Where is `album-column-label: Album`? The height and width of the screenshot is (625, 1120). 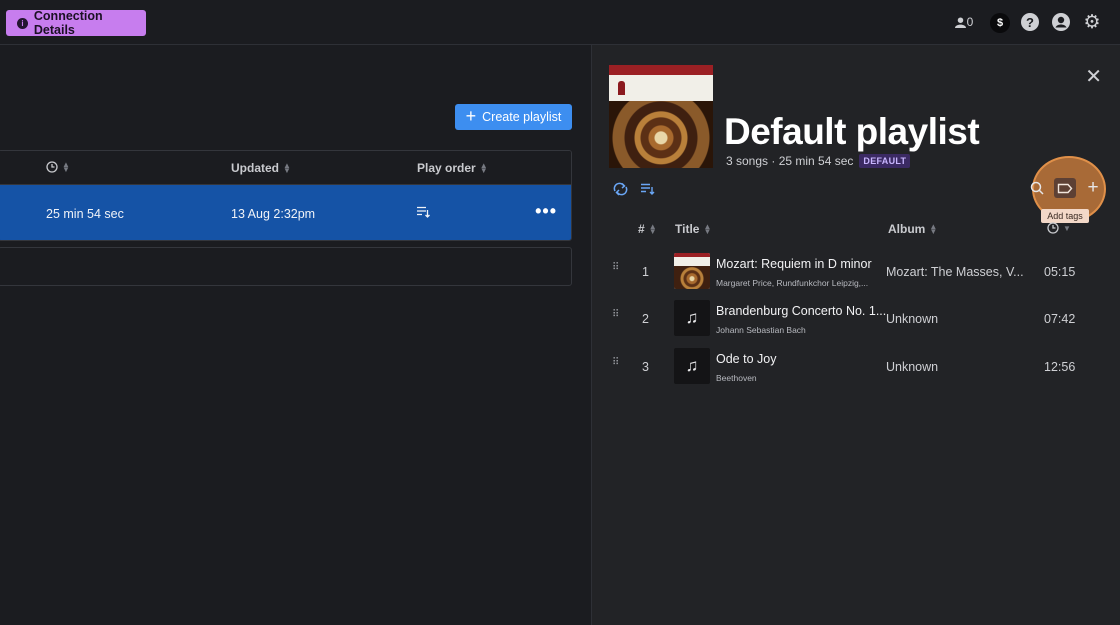
album-column-label: Album is located at coordinates (907, 229).